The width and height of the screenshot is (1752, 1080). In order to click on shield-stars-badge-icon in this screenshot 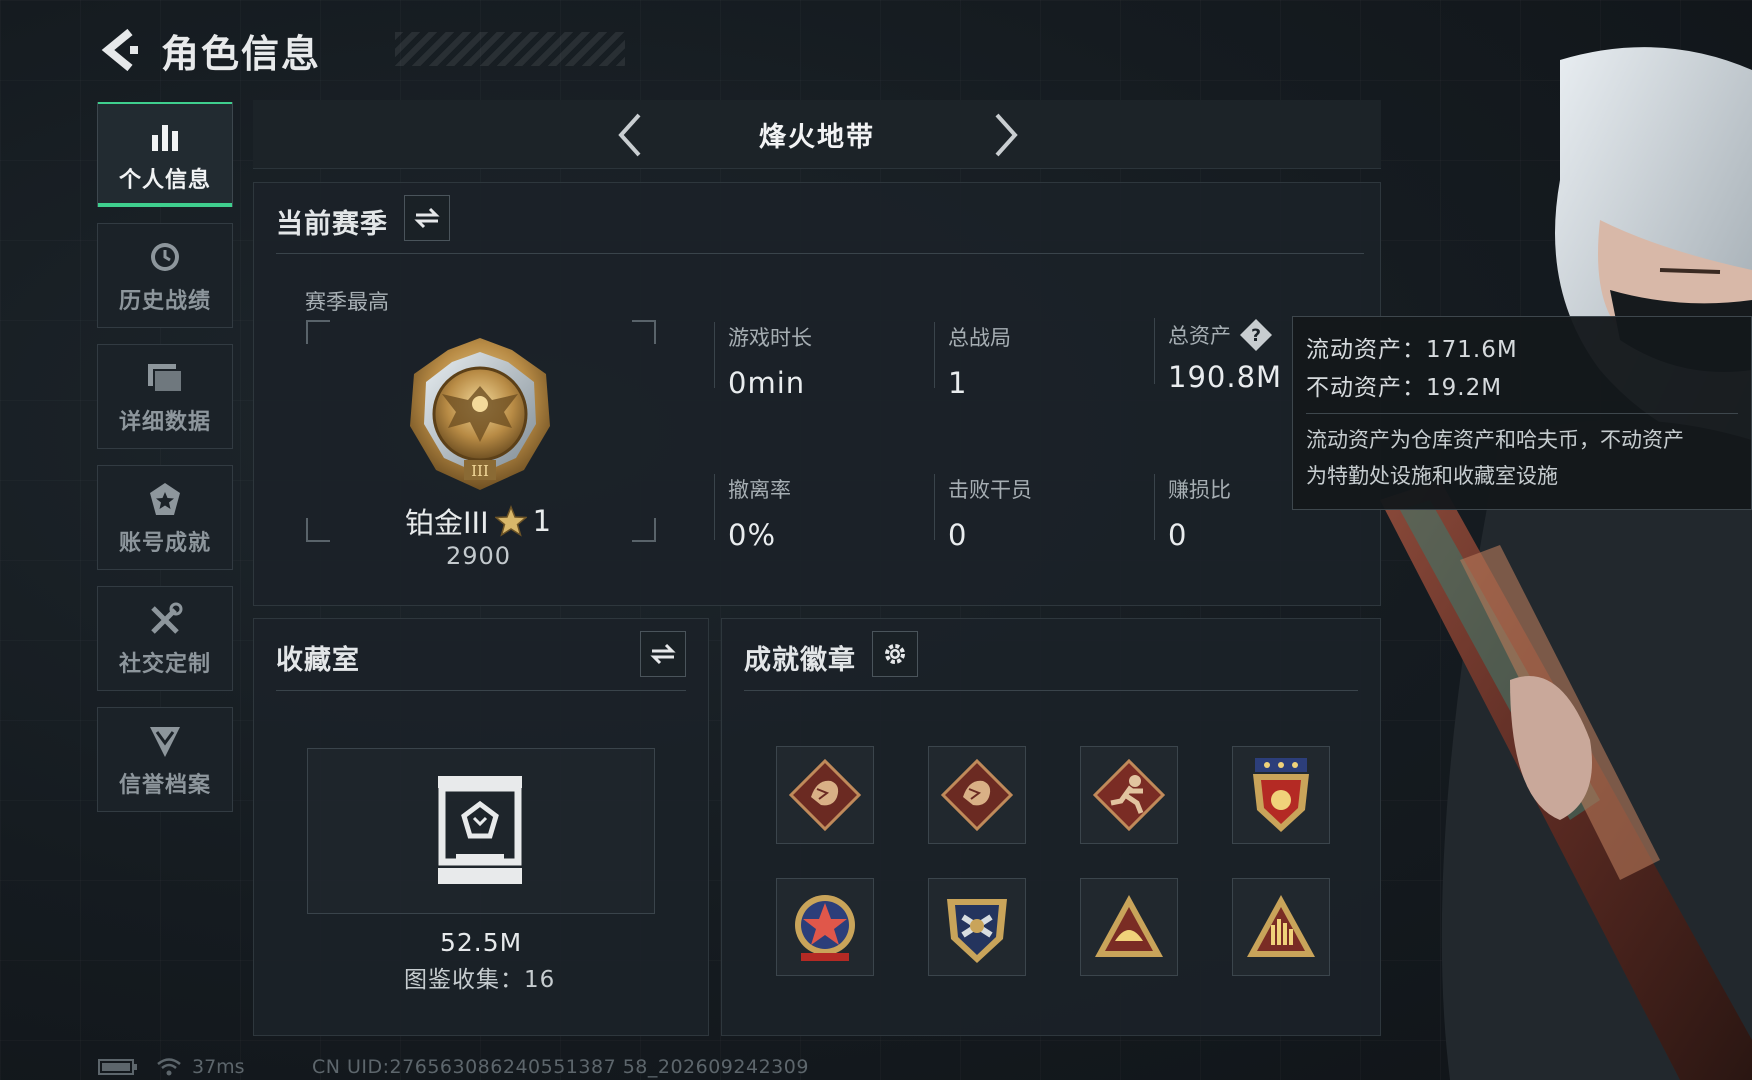, I will do `click(1281, 795)`.